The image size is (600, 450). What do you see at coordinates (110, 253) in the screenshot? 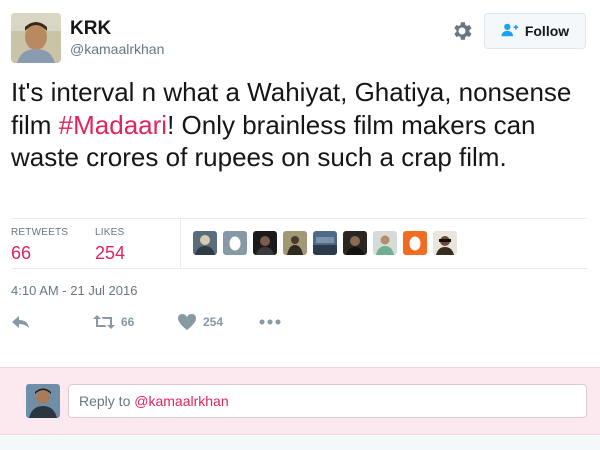
I see `likes-count: 254` at bounding box center [110, 253].